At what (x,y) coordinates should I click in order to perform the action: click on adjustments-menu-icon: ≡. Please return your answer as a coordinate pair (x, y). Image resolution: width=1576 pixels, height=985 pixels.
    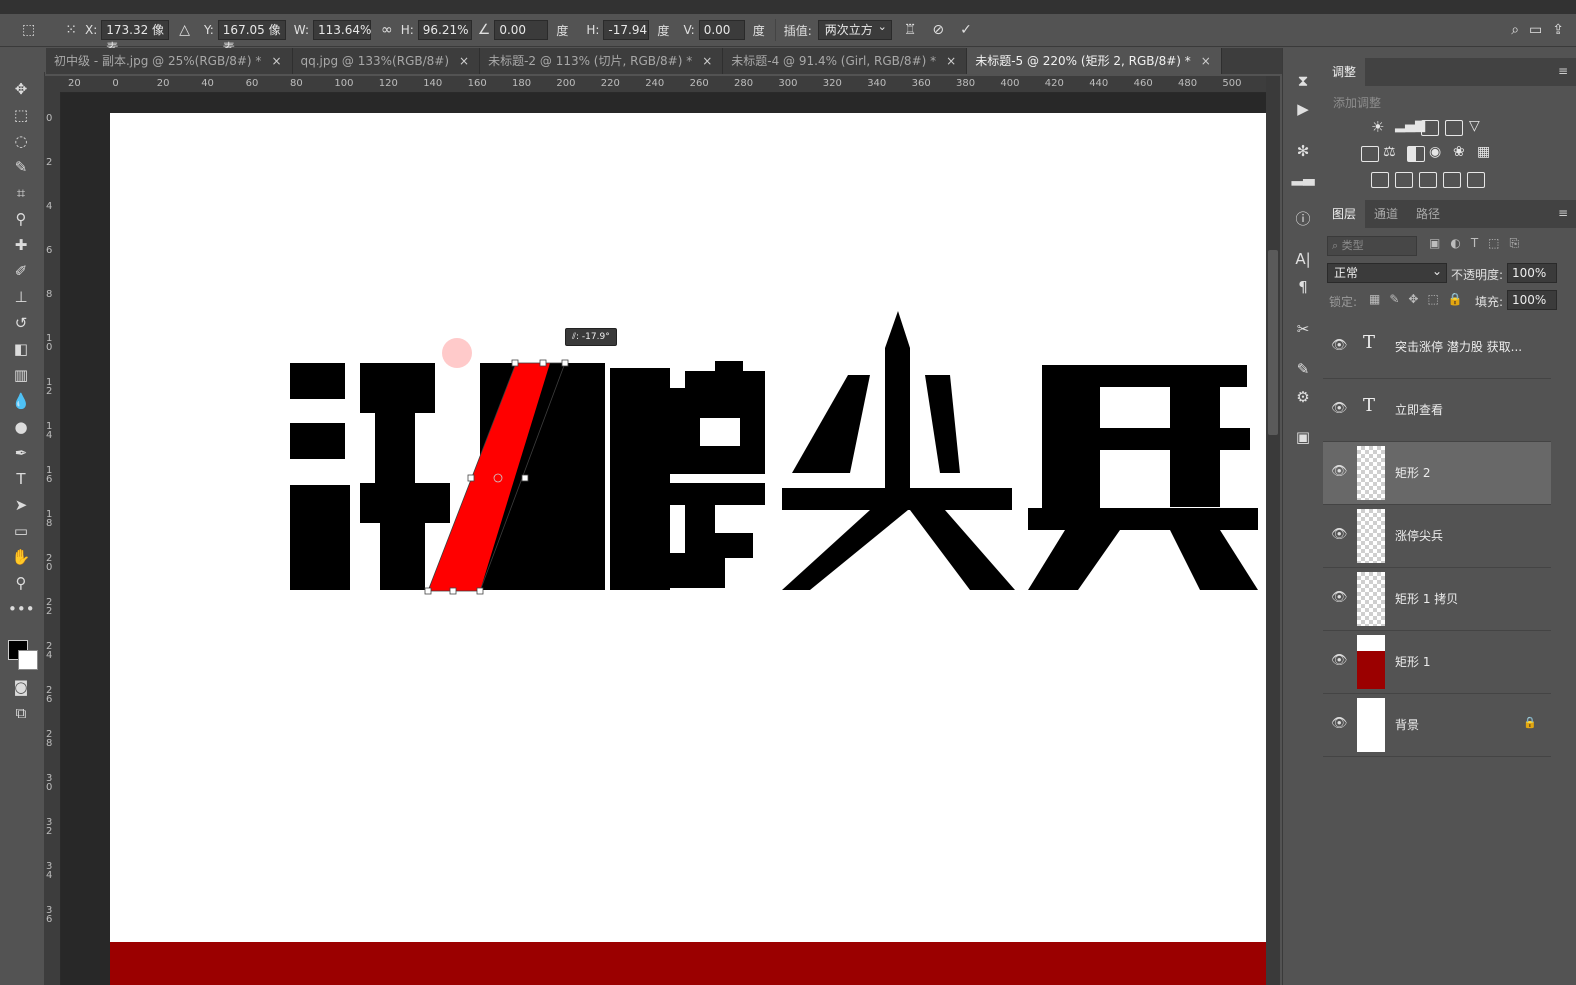
    Looking at the image, I should click on (1563, 71).